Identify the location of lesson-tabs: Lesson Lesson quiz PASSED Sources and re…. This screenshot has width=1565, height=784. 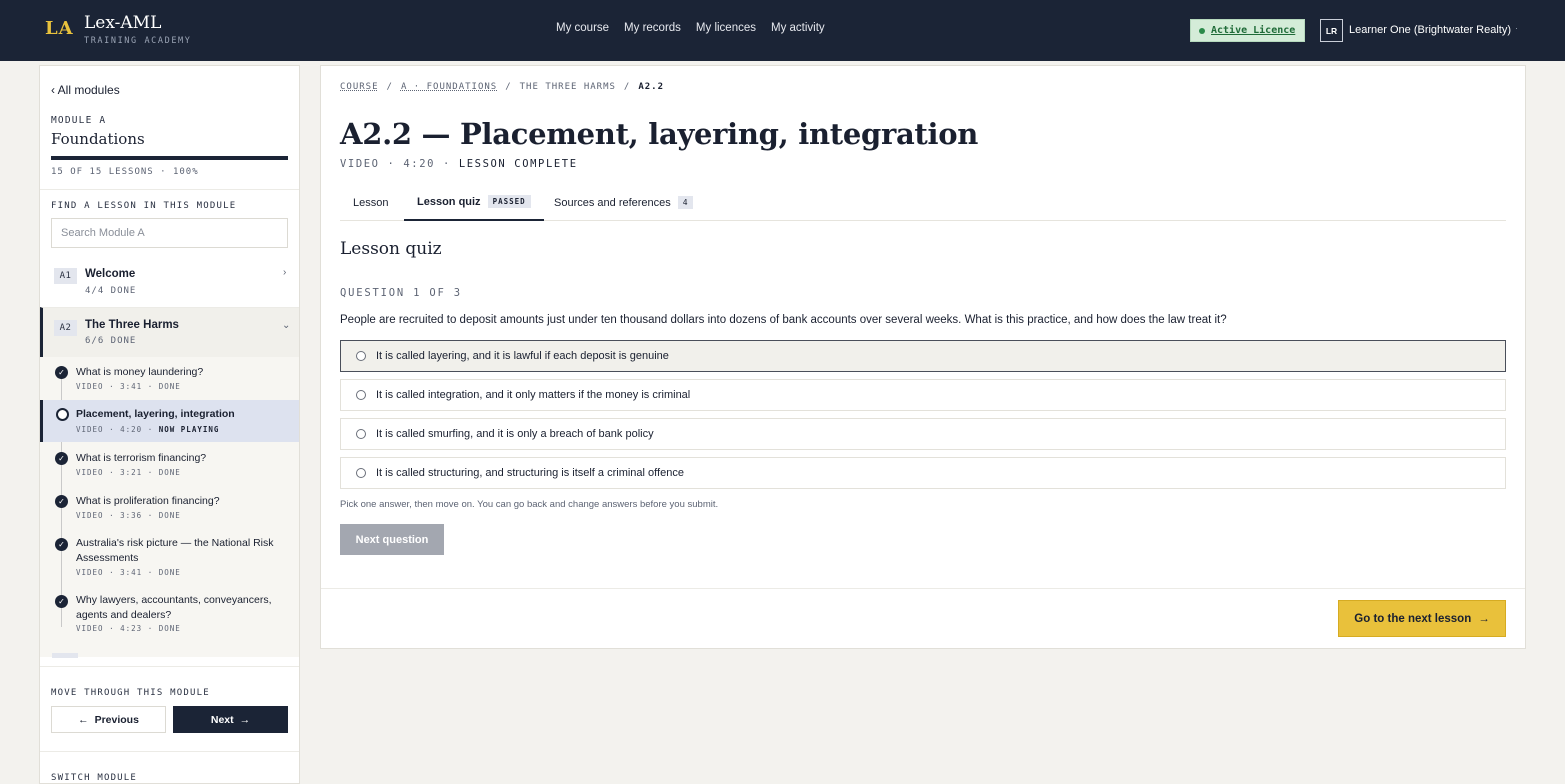
(923, 202).